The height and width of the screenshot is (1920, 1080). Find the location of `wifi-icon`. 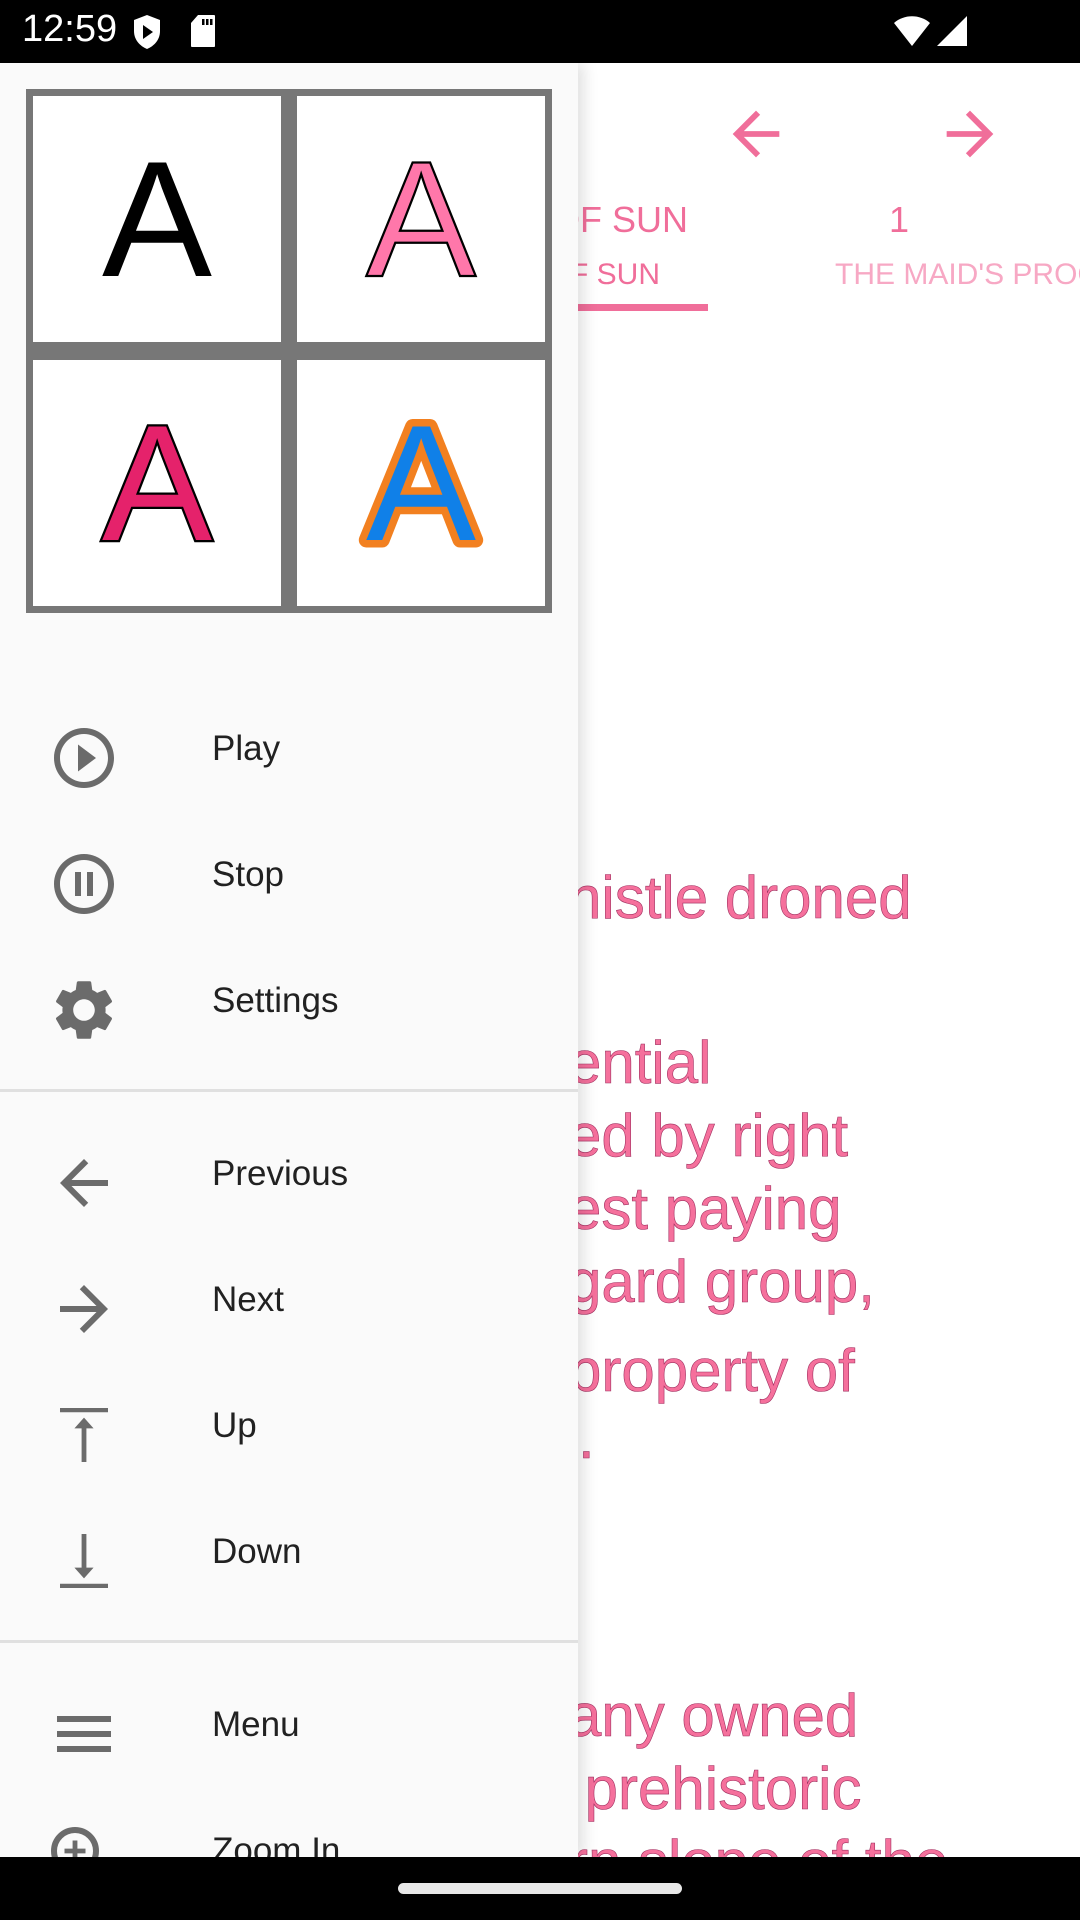

wifi-icon is located at coordinates (912, 31).